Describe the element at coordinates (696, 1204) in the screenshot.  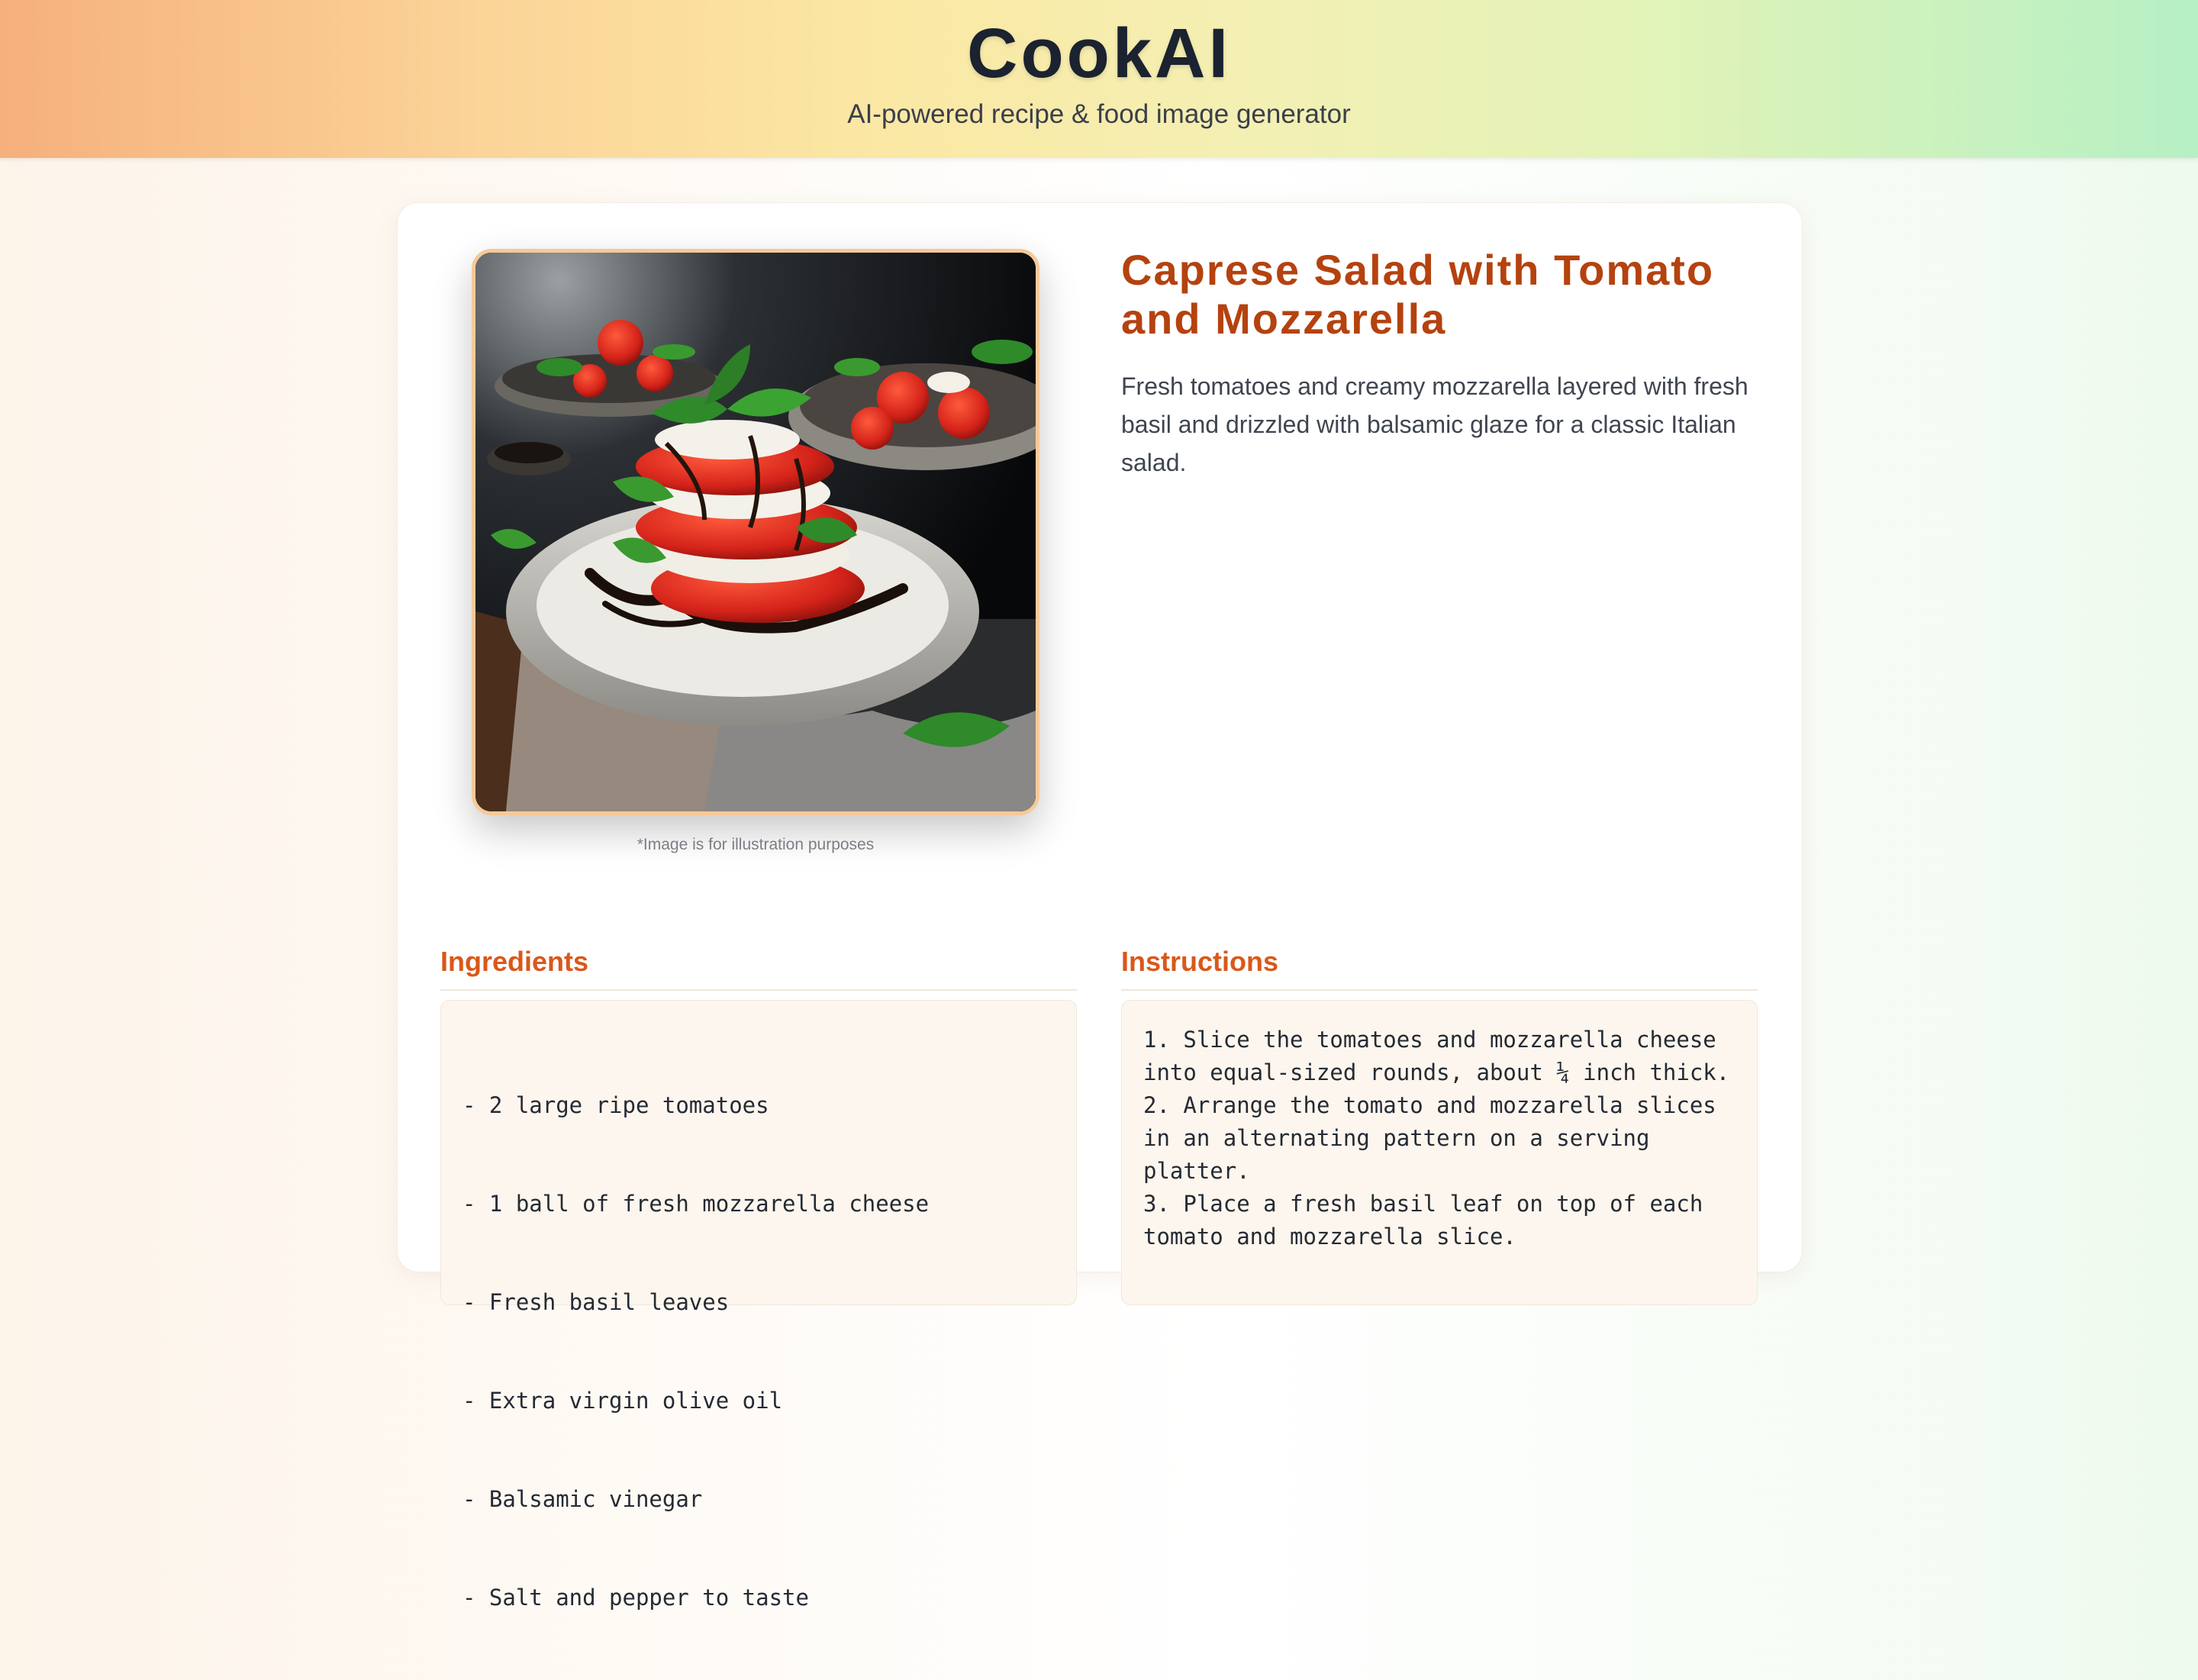
I see `ingredient-item: - 1 ball of fresh mozzarella cheese` at that location.